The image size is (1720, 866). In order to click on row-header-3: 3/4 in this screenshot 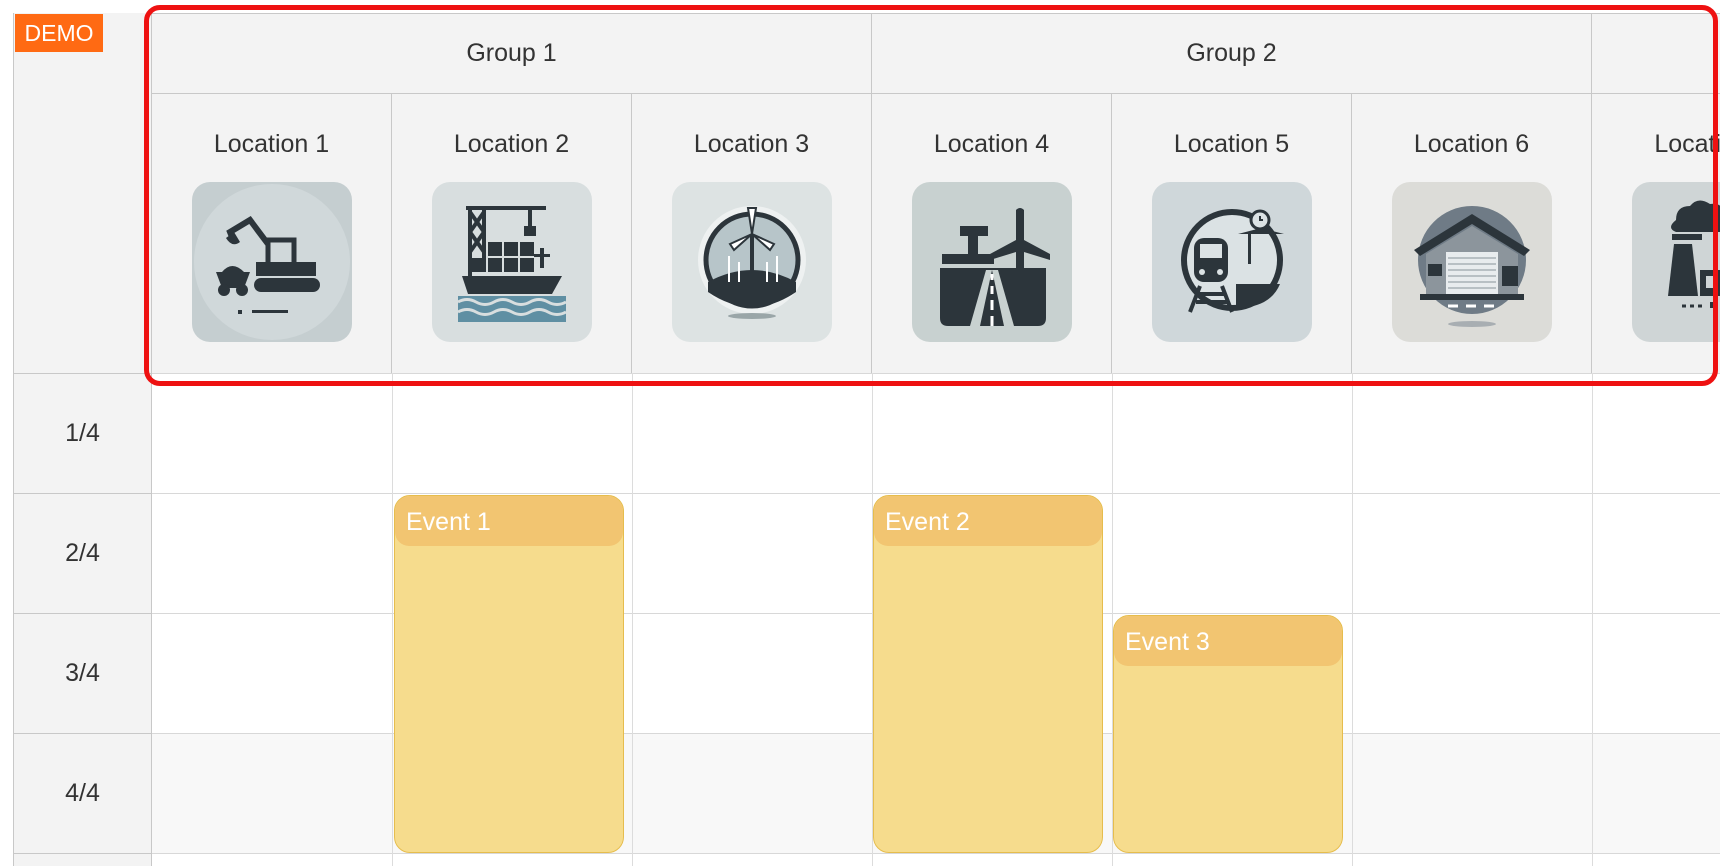, I will do `click(82, 673)`.